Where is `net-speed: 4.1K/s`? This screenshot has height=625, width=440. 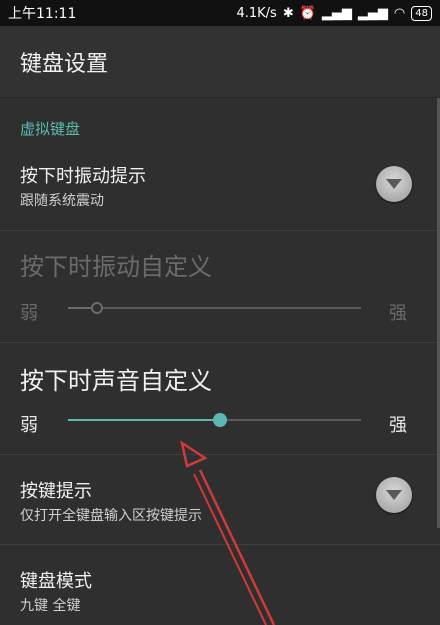
net-speed: 4.1K/s is located at coordinates (256, 13).